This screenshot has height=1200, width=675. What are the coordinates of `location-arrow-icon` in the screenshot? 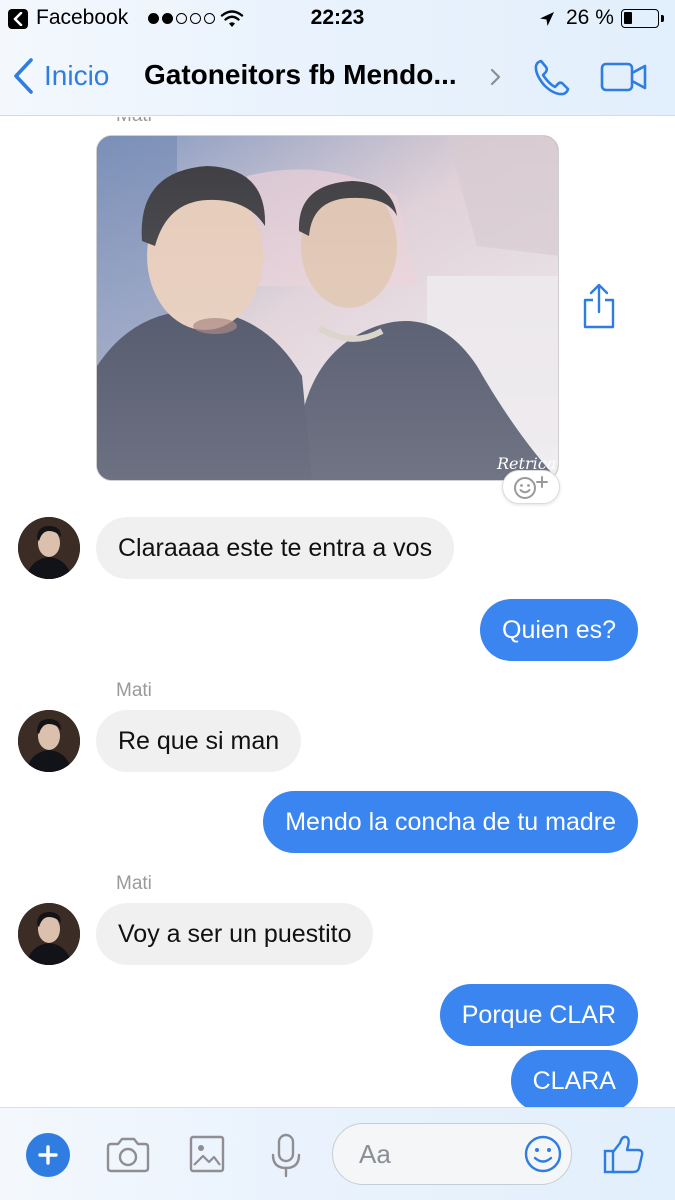 It's located at (547, 19).